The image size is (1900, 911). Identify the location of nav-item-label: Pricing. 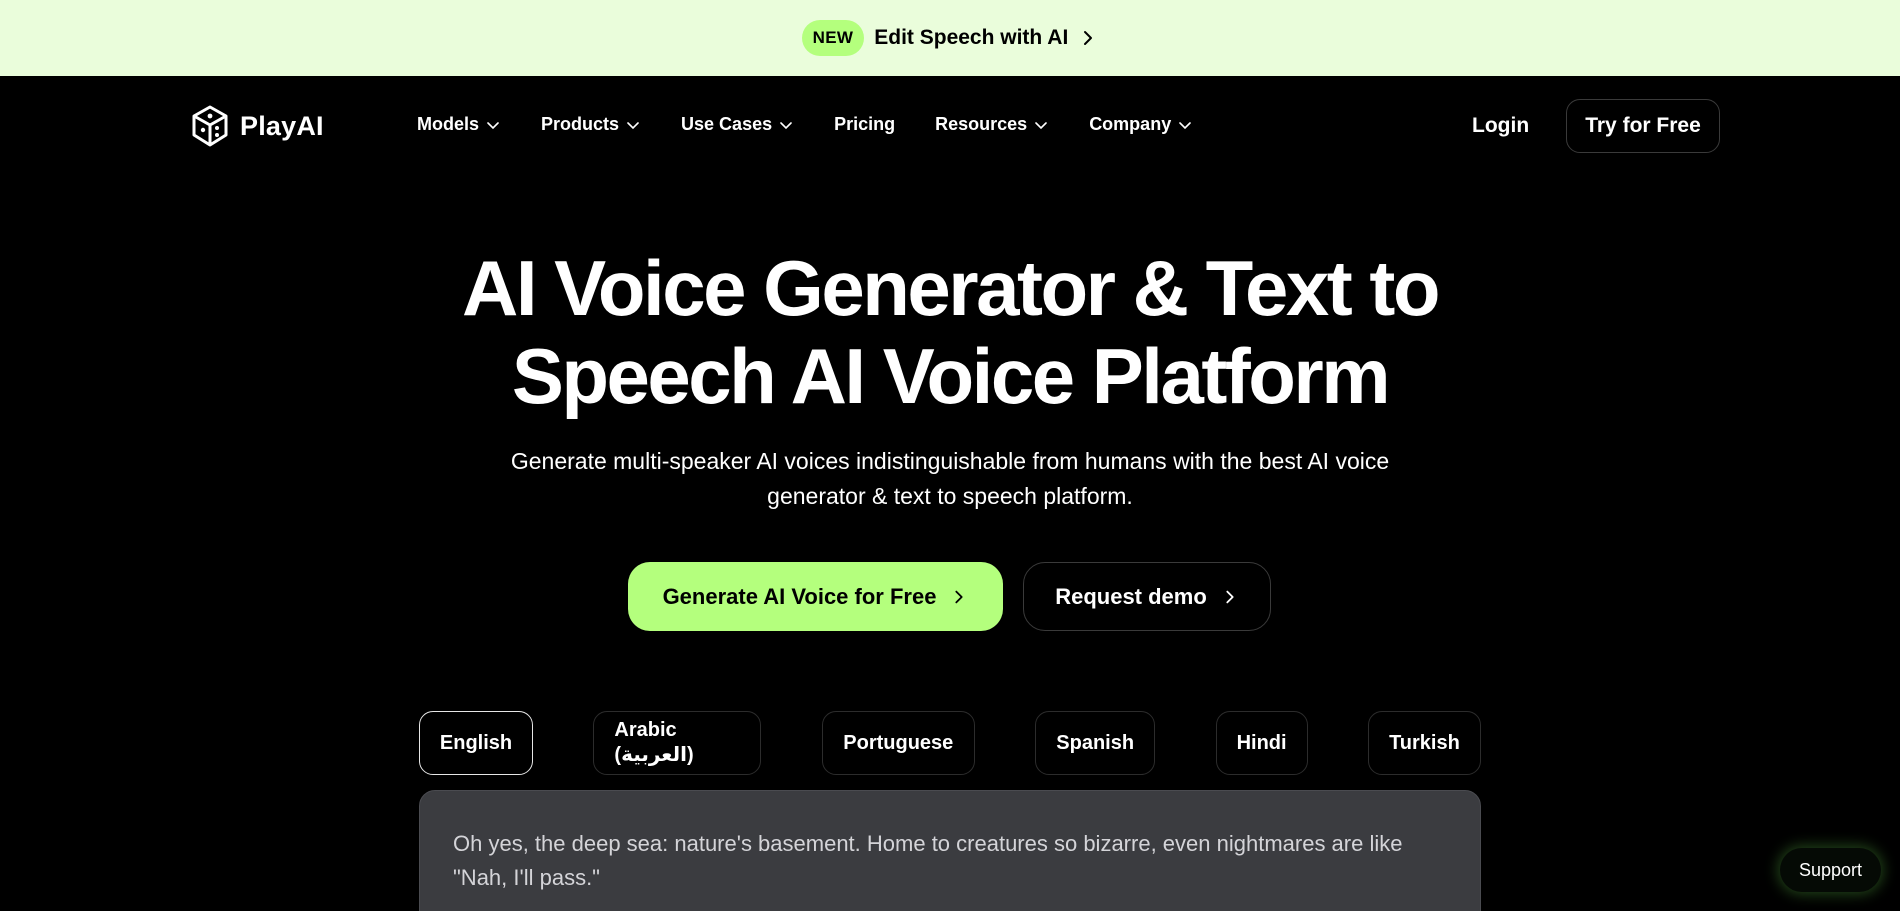
(865, 124).